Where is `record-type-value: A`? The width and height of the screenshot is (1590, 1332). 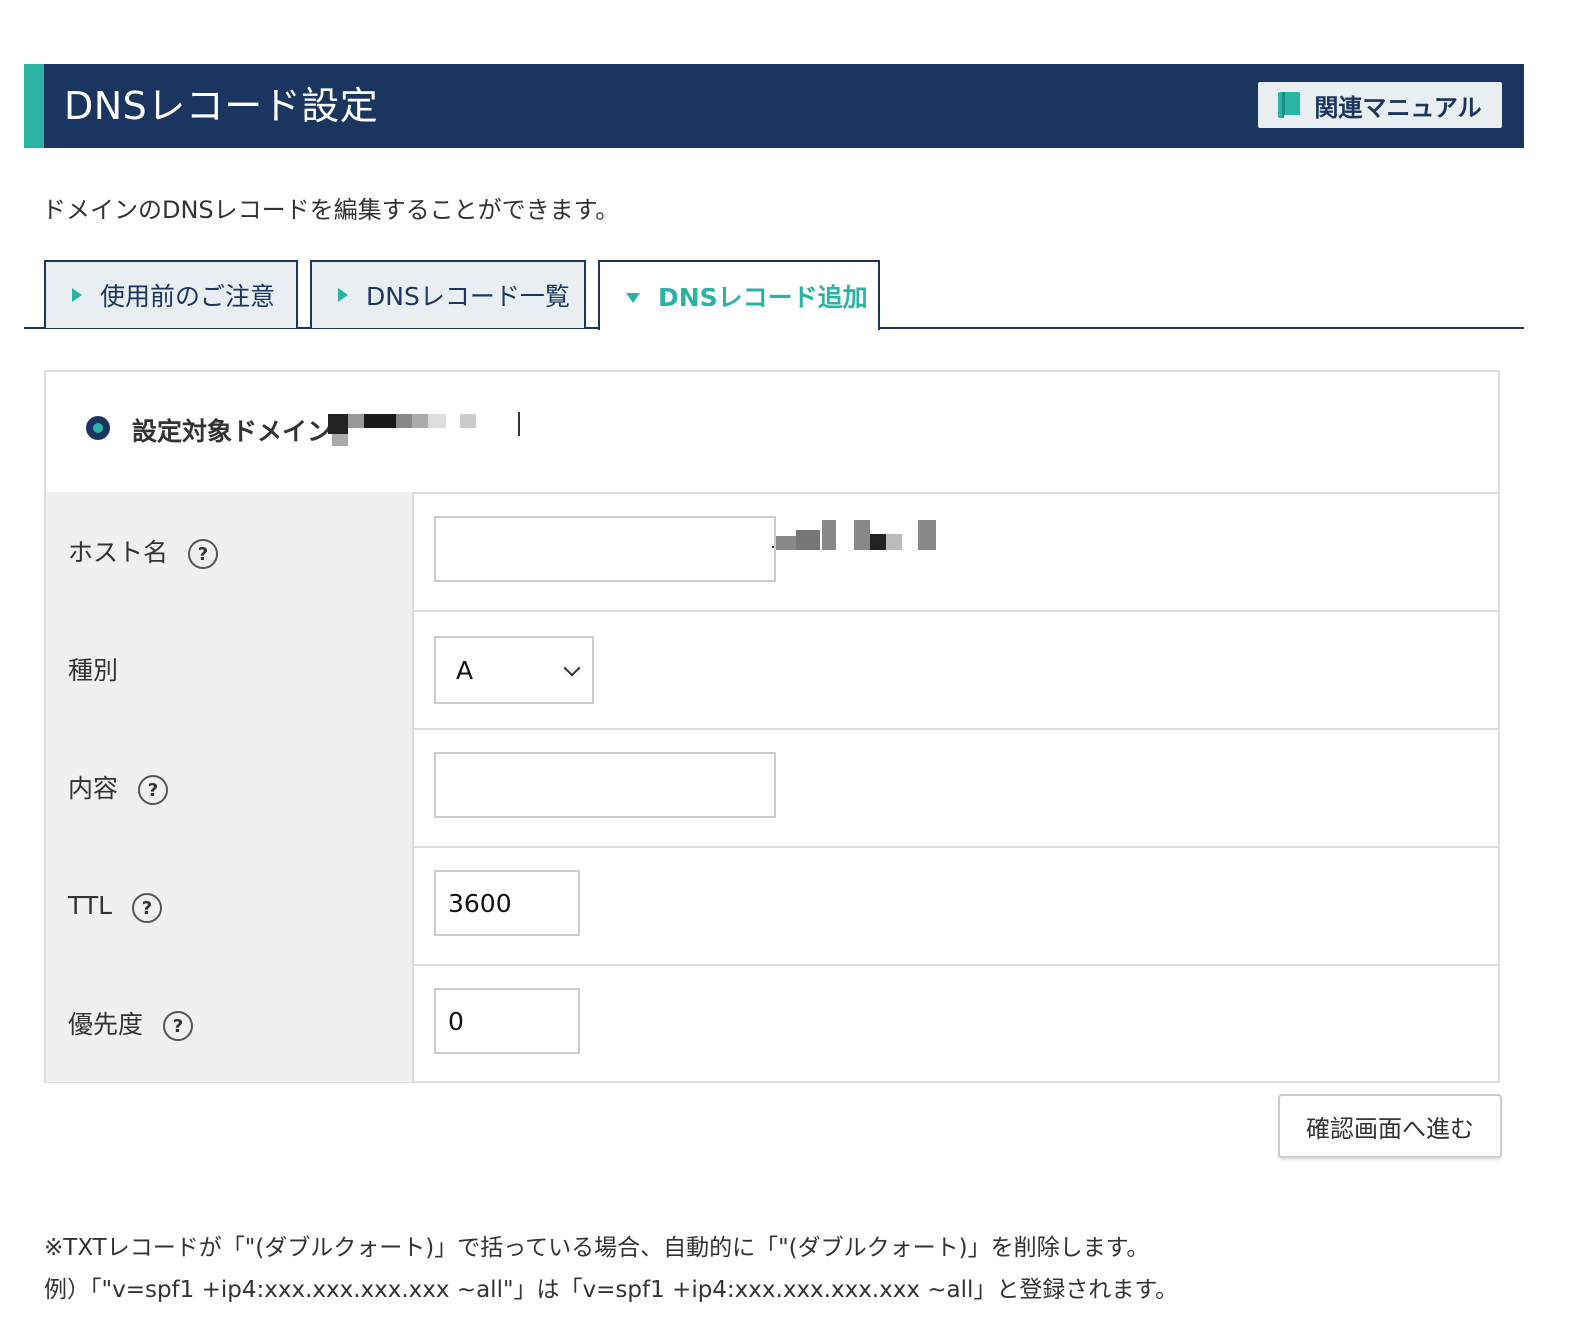
record-type-value: A is located at coordinates (465, 670).